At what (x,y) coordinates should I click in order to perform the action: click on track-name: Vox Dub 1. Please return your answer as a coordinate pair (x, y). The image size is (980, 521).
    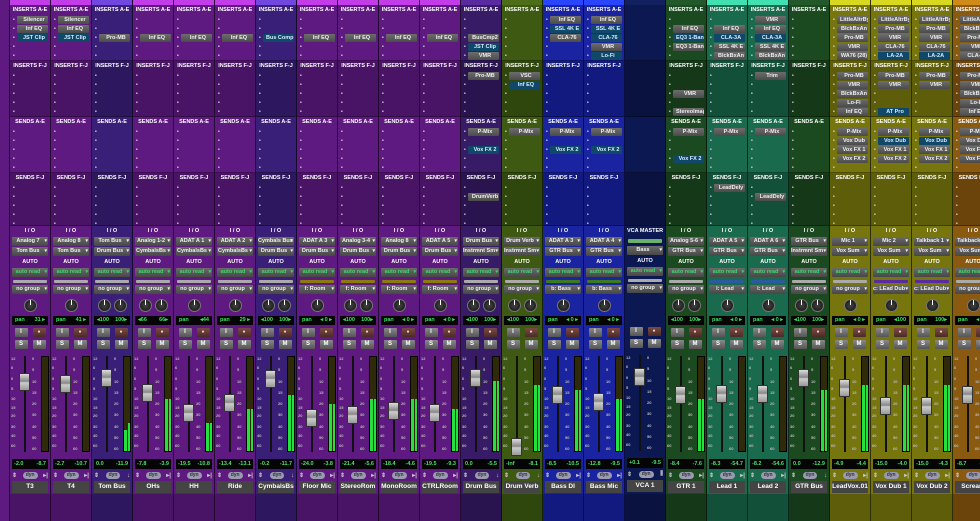
    Looking at the image, I should click on (891, 487).